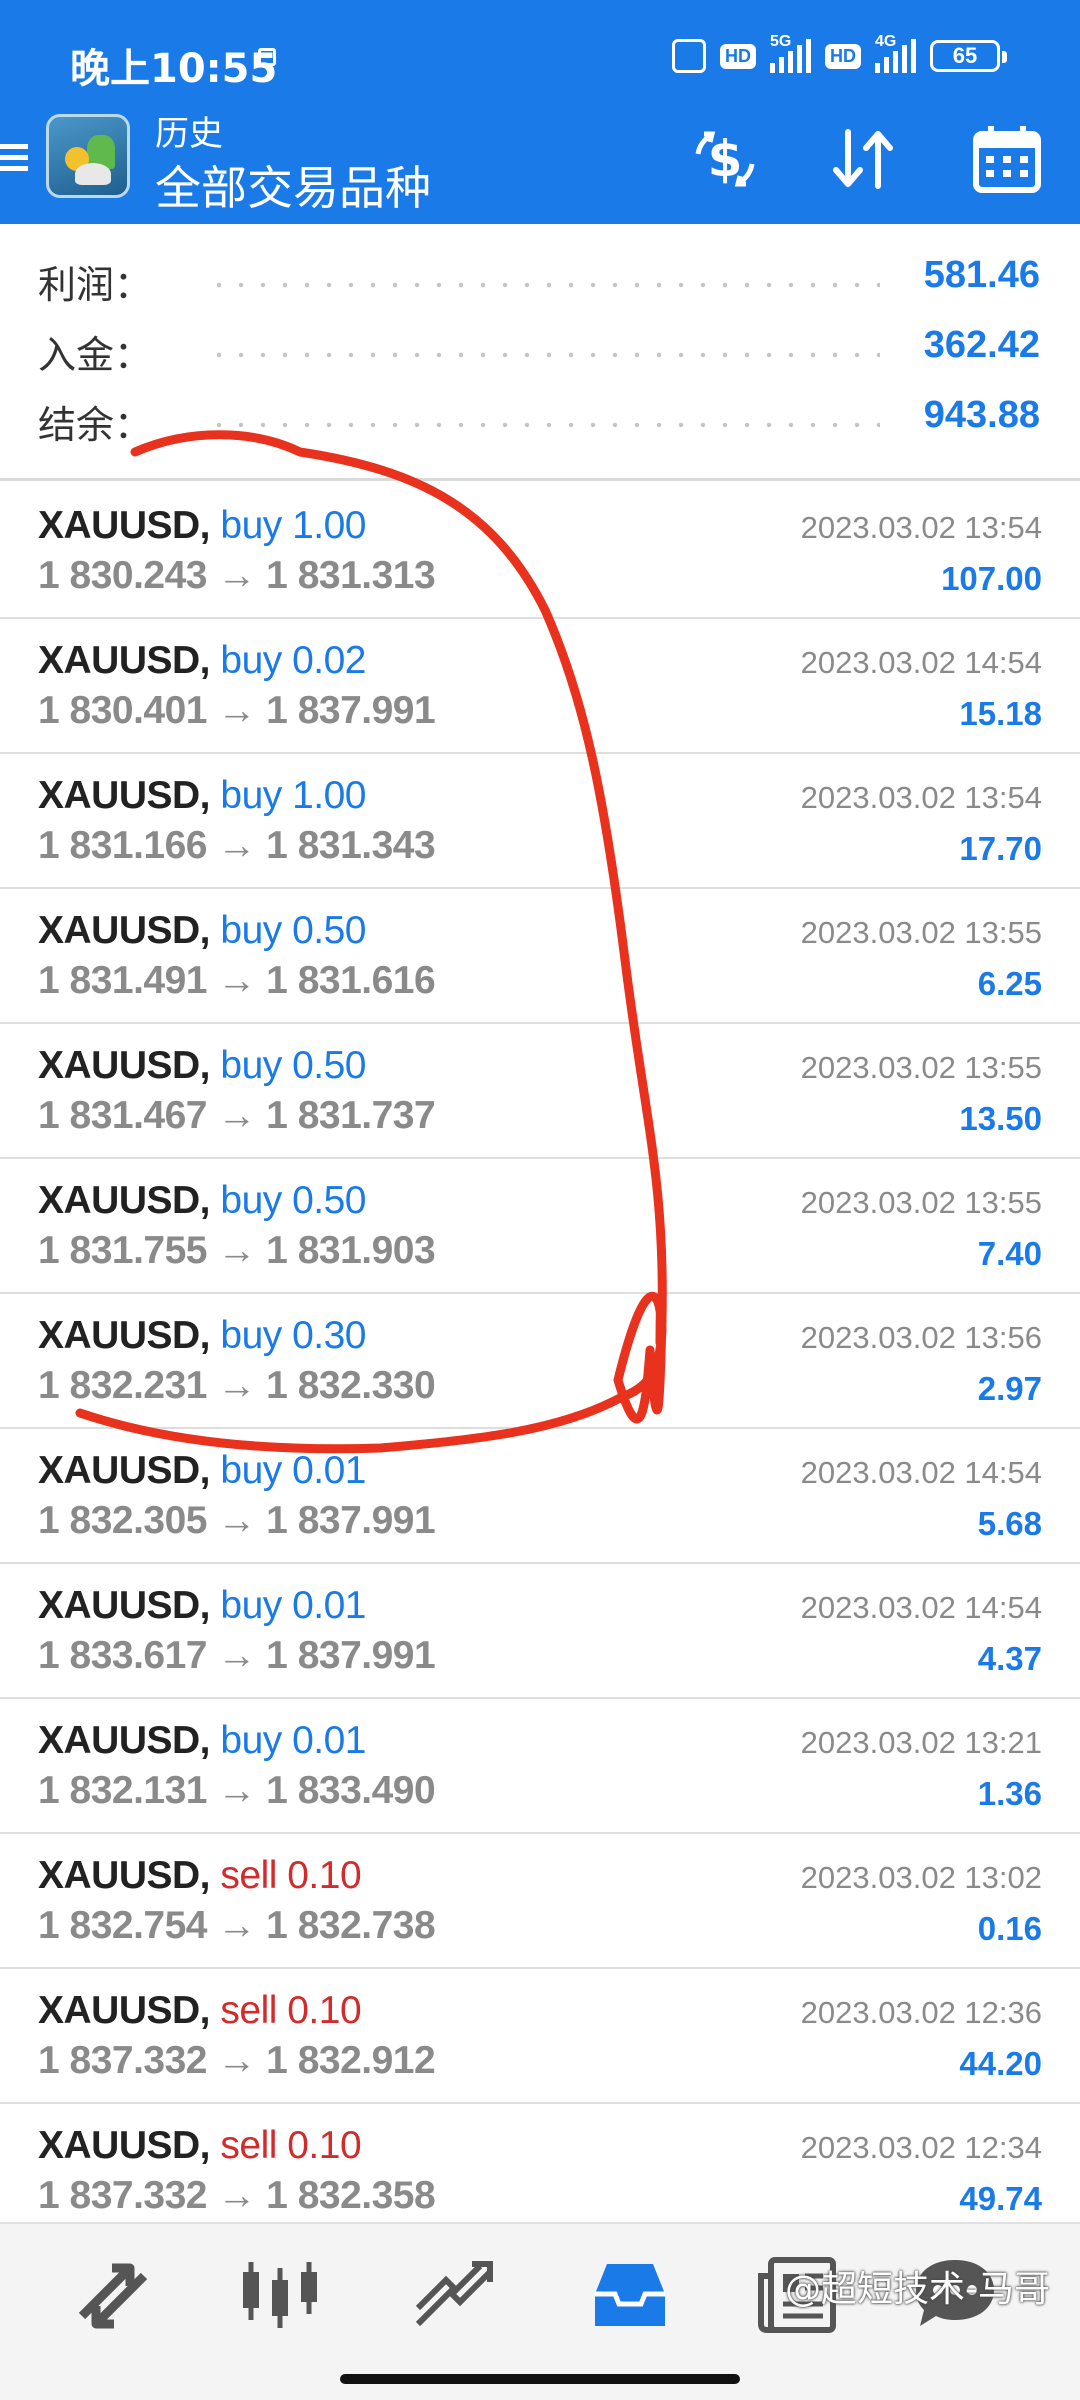 The height and width of the screenshot is (2400, 1080). What do you see at coordinates (15, 158) in the screenshot?
I see `menu-icon` at bounding box center [15, 158].